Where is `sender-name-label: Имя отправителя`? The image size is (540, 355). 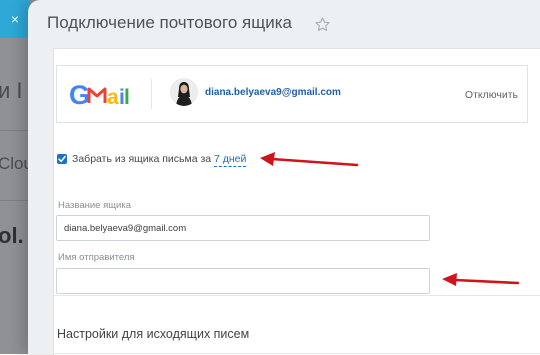
sender-name-label: Имя отправителя is located at coordinates (96, 257).